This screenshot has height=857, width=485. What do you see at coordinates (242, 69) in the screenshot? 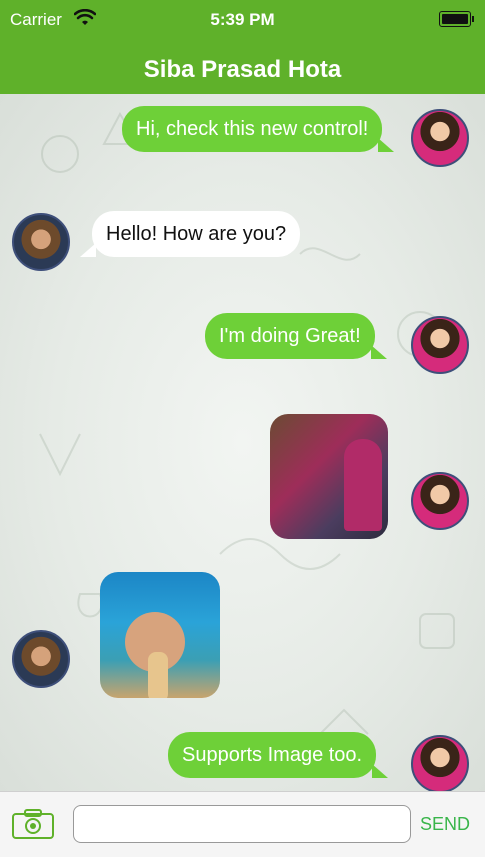
I see `page-title: Siba Prasad Hota` at bounding box center [242, 69].